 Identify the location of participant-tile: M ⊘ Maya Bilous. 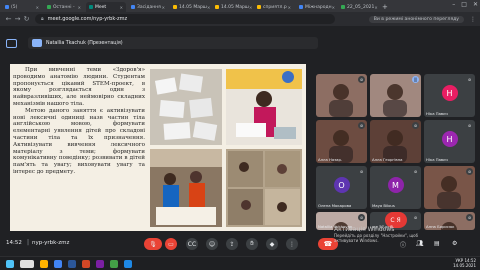
(395, 187).